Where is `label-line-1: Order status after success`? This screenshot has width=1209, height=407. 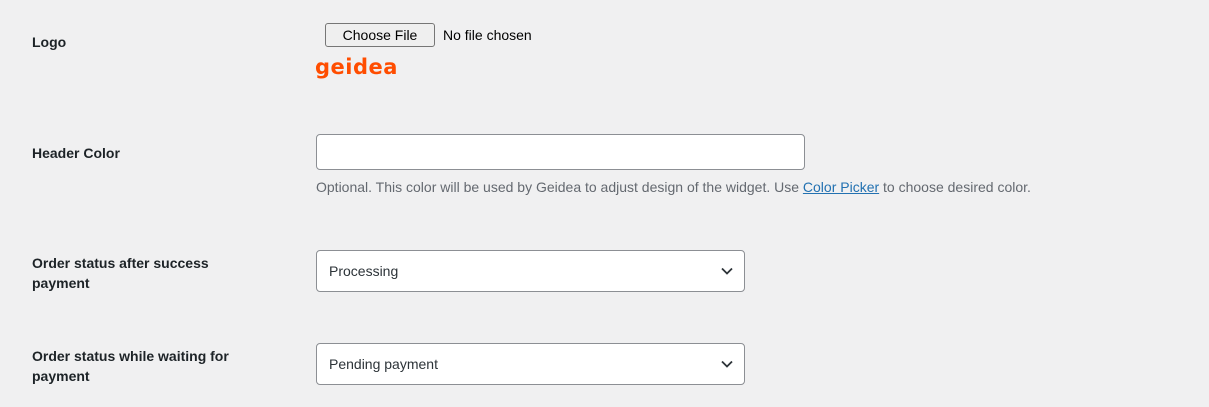 label-line-1: Order status after success is located at coordinates (120, 263).